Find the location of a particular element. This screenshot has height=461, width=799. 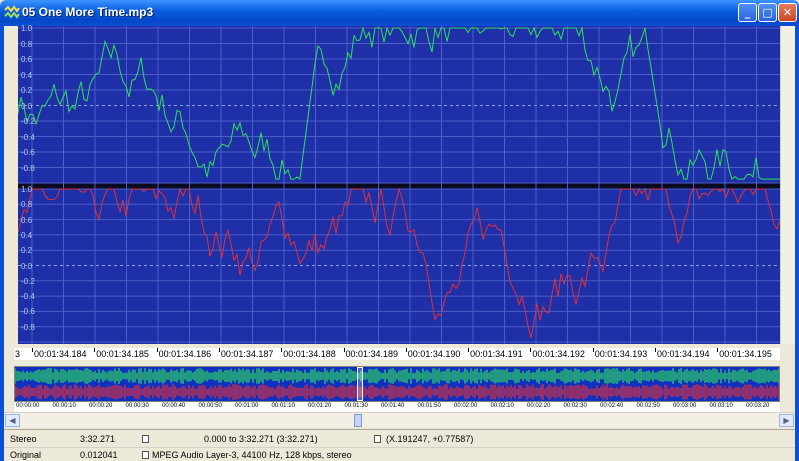

overview-time-label: 00:01:00 is located at coordinates (247, 406).